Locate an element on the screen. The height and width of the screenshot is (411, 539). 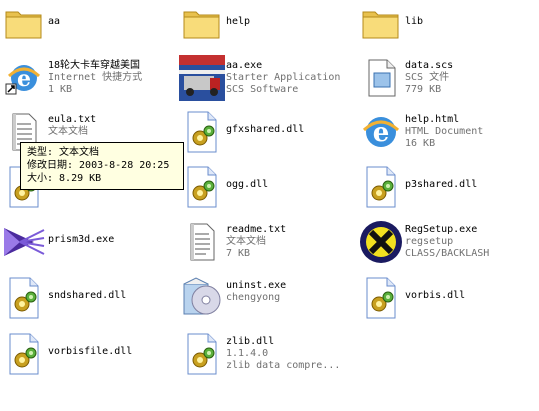
file-item-sndshared-dll: sndshared.dll is located at coordinates (89, 301).